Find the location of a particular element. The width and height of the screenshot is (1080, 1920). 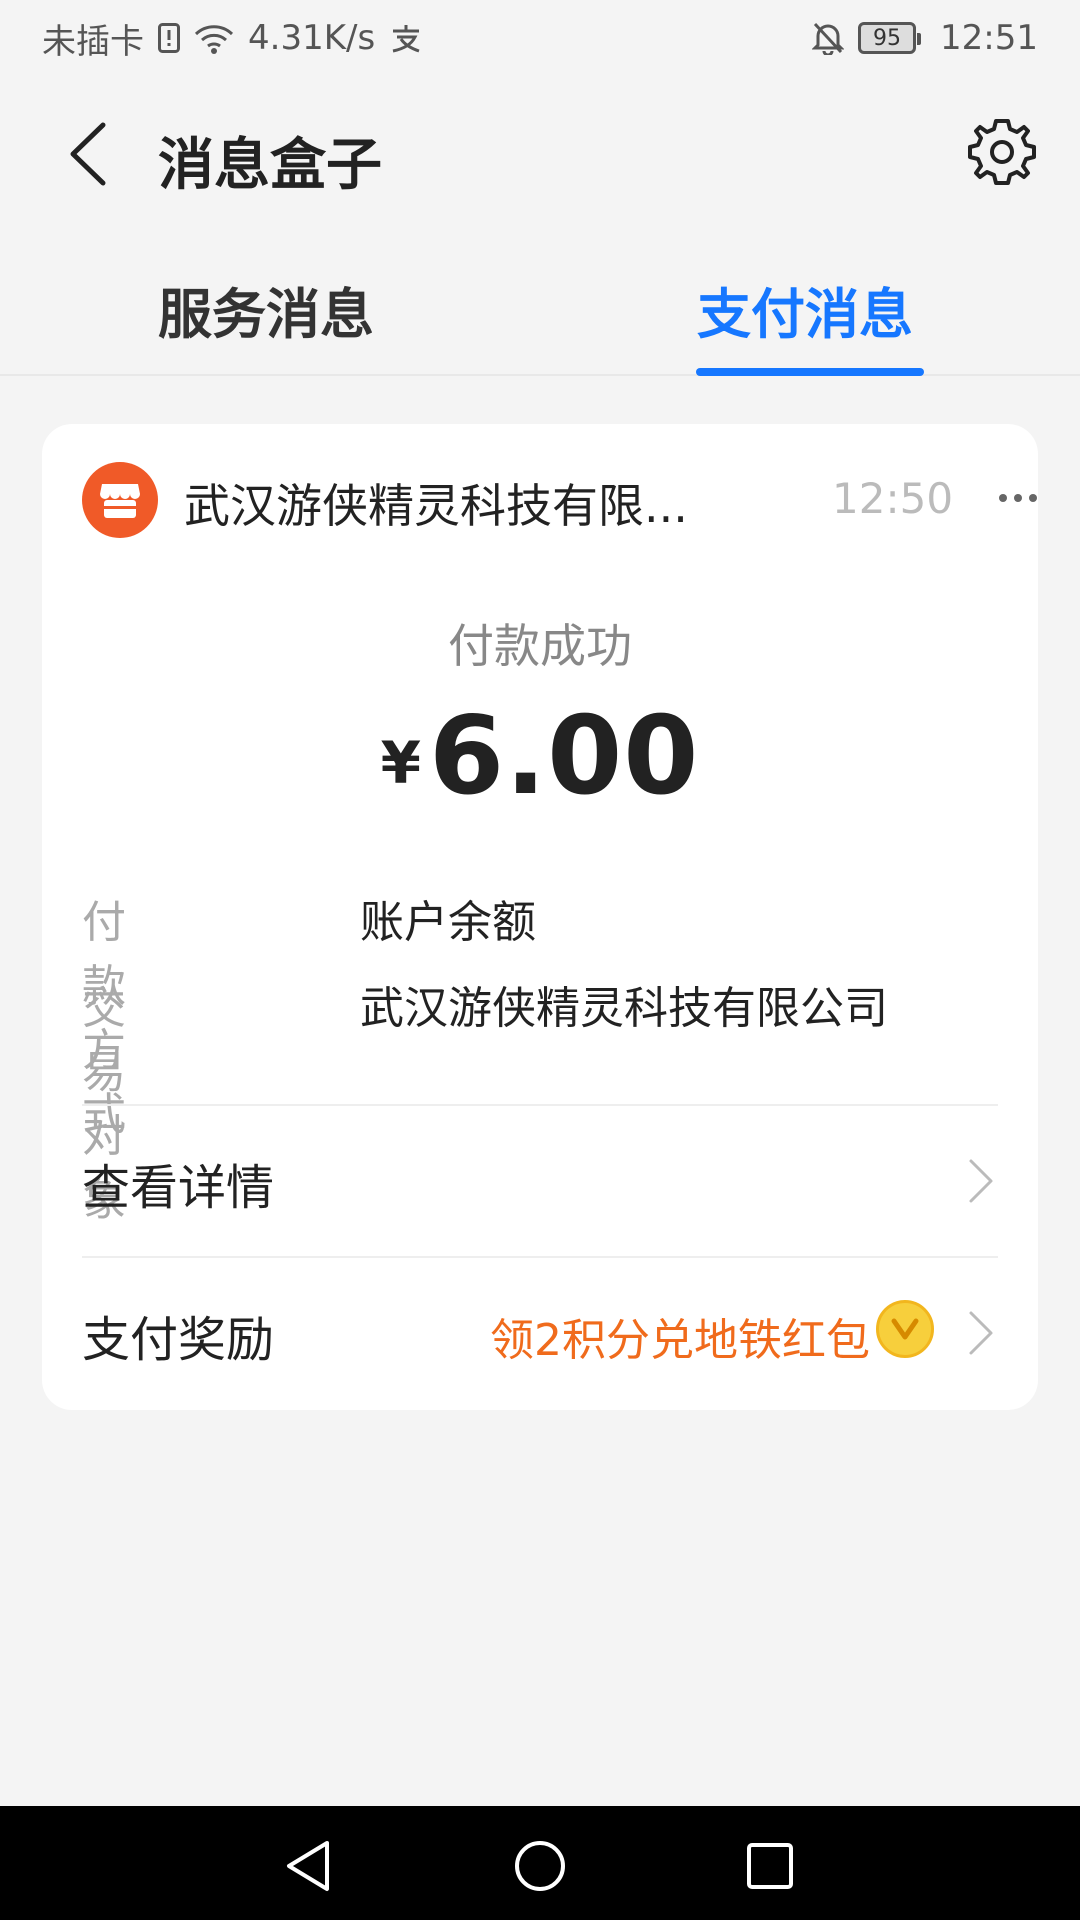

merchant-row: 武汉游侠精灵科技有限... 12:50 is located at coordinates (559, 500).